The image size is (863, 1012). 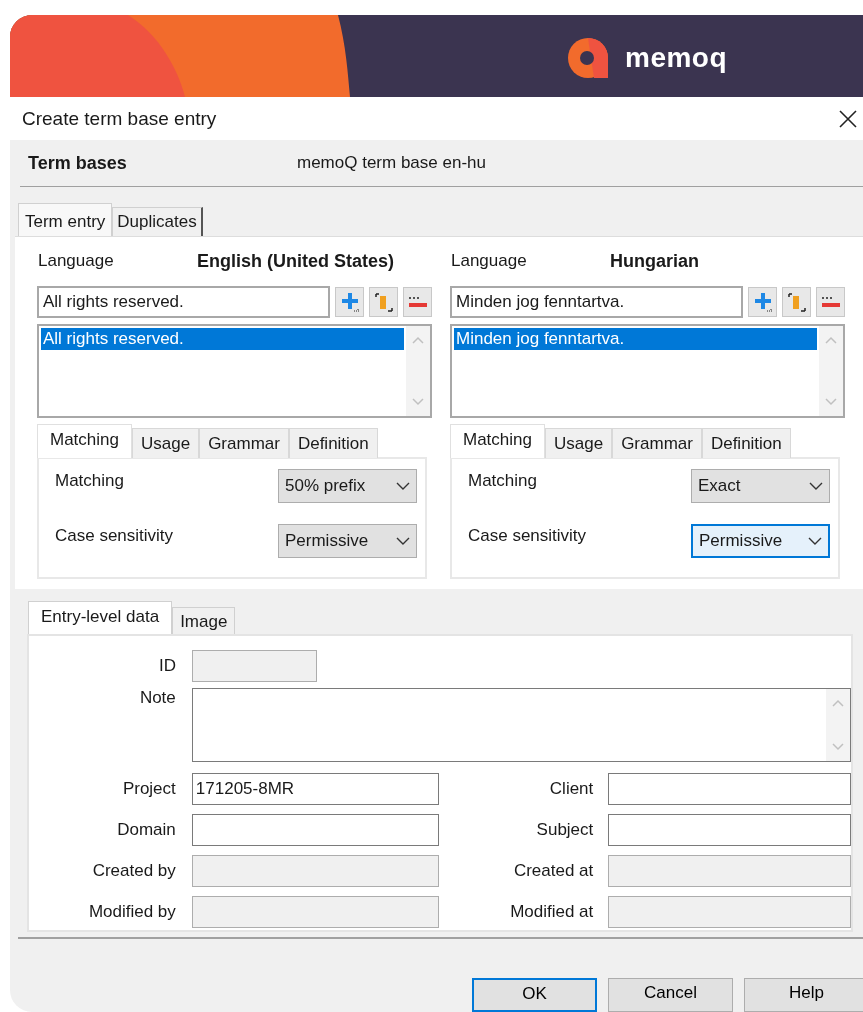 What do you see at coordinates (120, 118) in the screenshot?
I see `window-title: Create term base entry` at bounding box center [120, 118].